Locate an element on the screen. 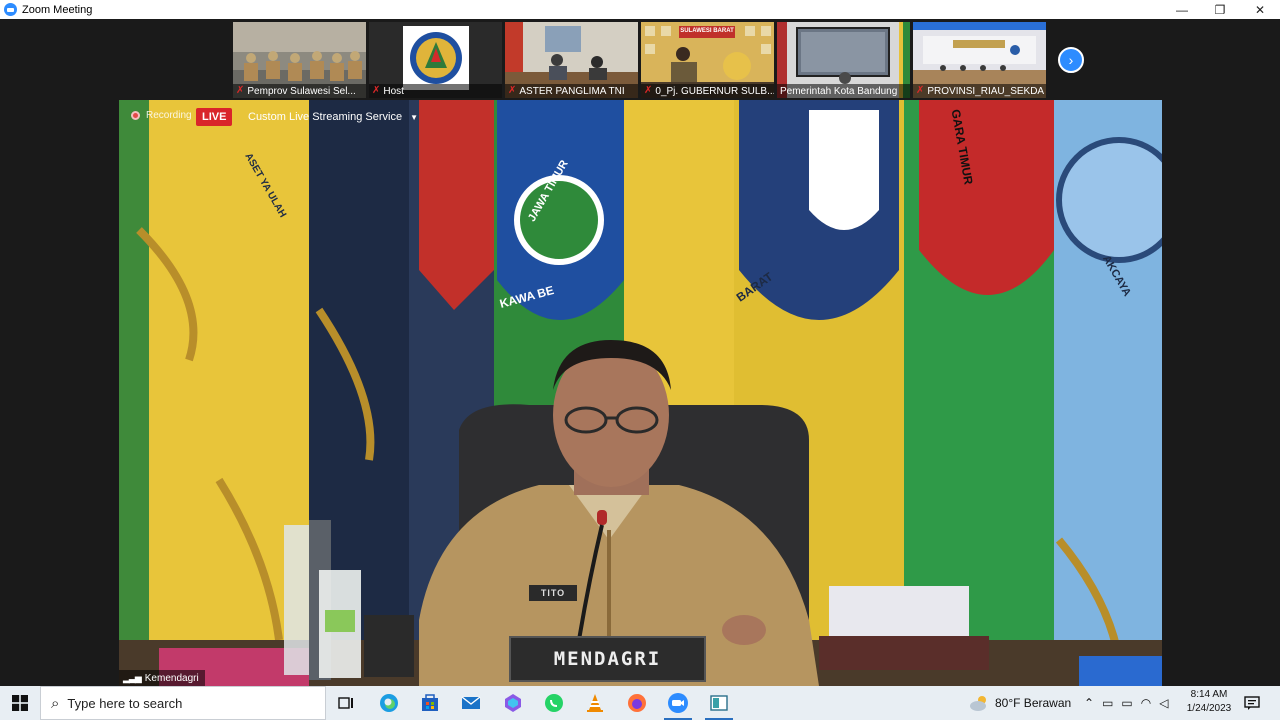 Image resolution: width=1280 pixels, height=720 pixels. maximize-button: ❐ is located at coordinates (1220, 9).